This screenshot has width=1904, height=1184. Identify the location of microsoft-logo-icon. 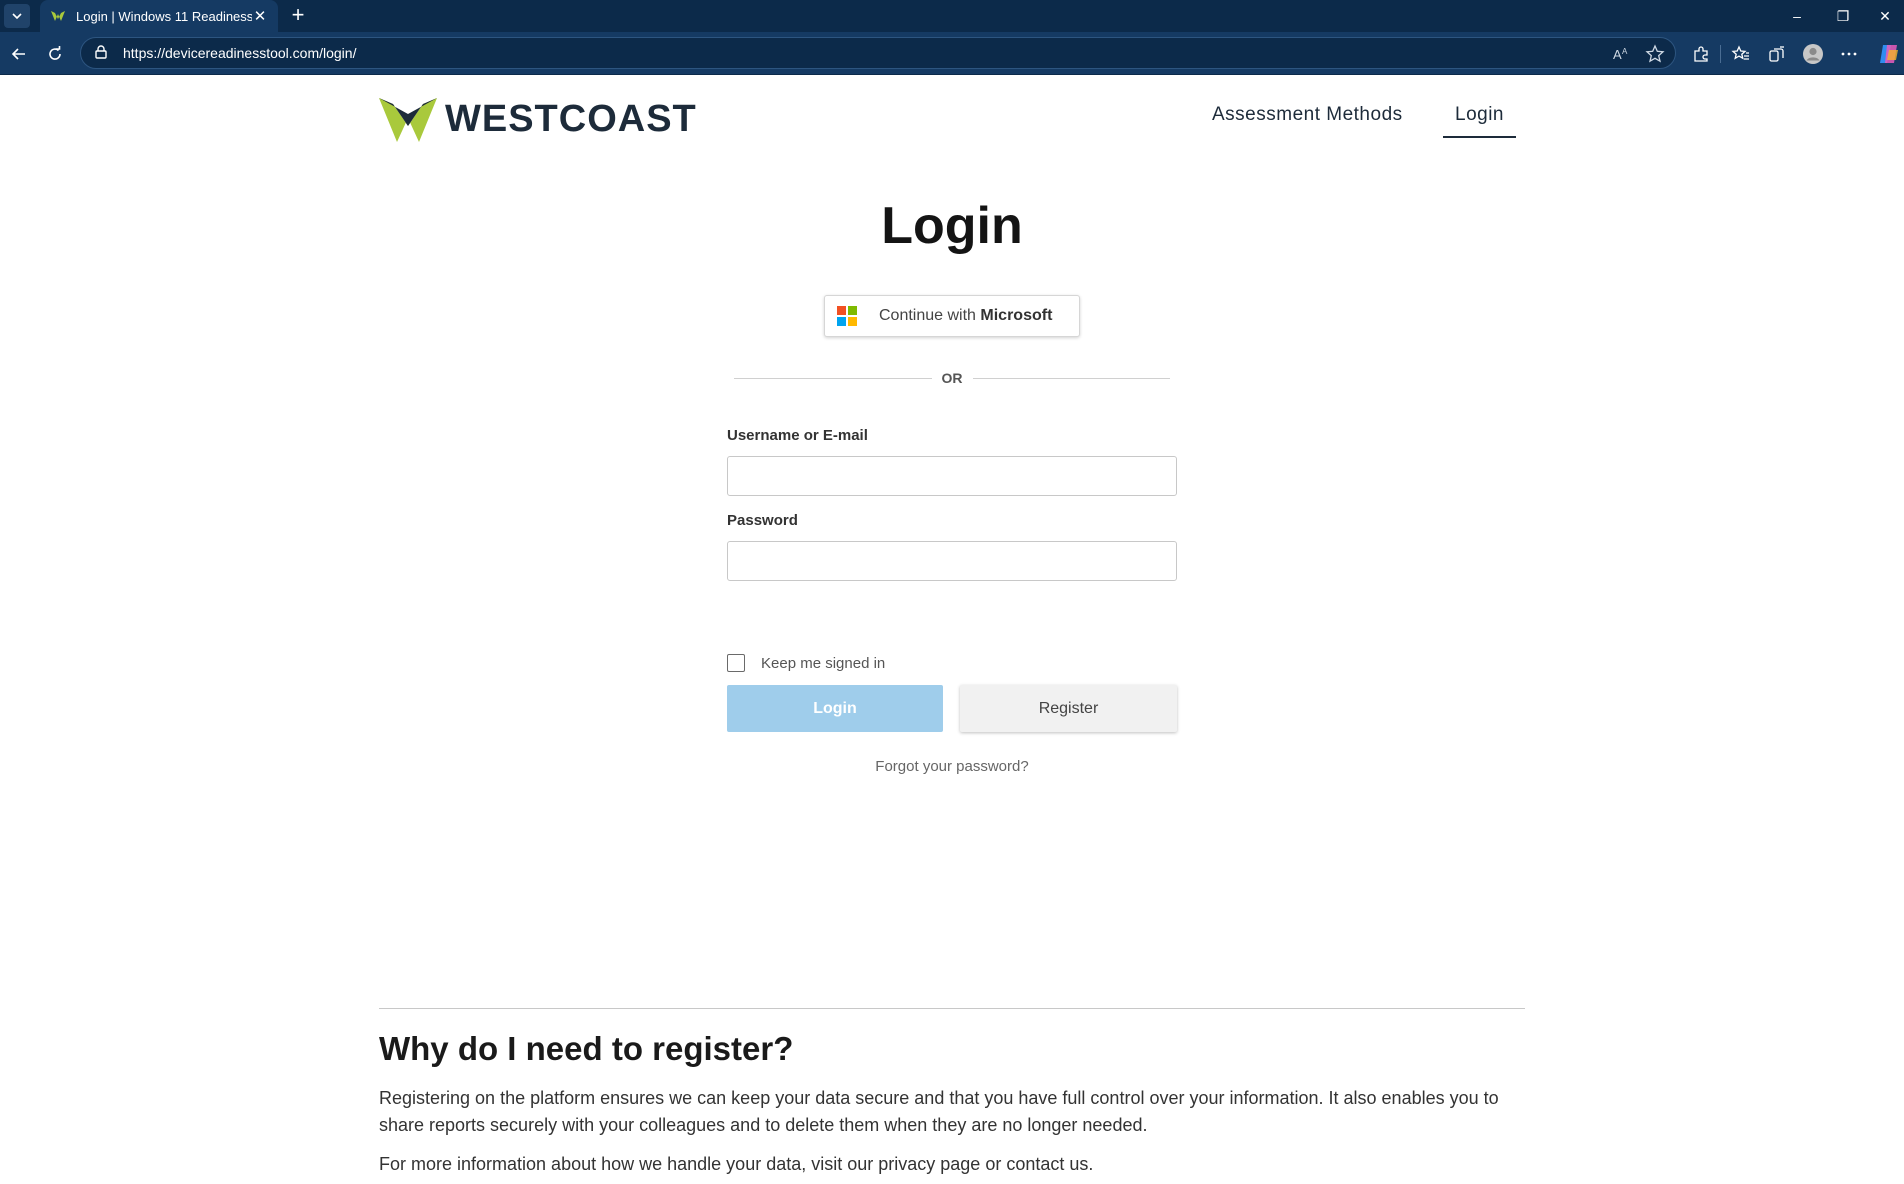
(847, 316).